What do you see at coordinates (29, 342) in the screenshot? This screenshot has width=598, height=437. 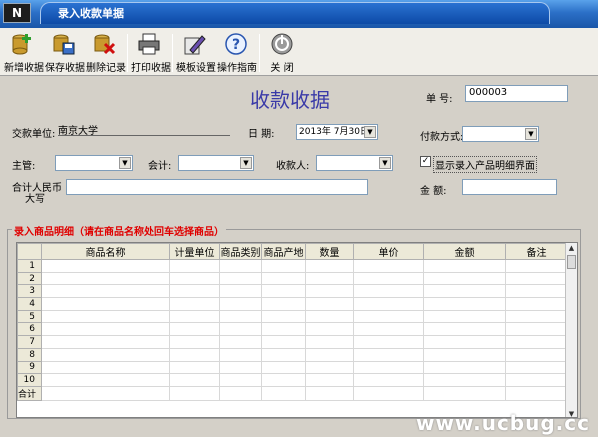 I see `row-number: 7` at bounding box center [29, 342].